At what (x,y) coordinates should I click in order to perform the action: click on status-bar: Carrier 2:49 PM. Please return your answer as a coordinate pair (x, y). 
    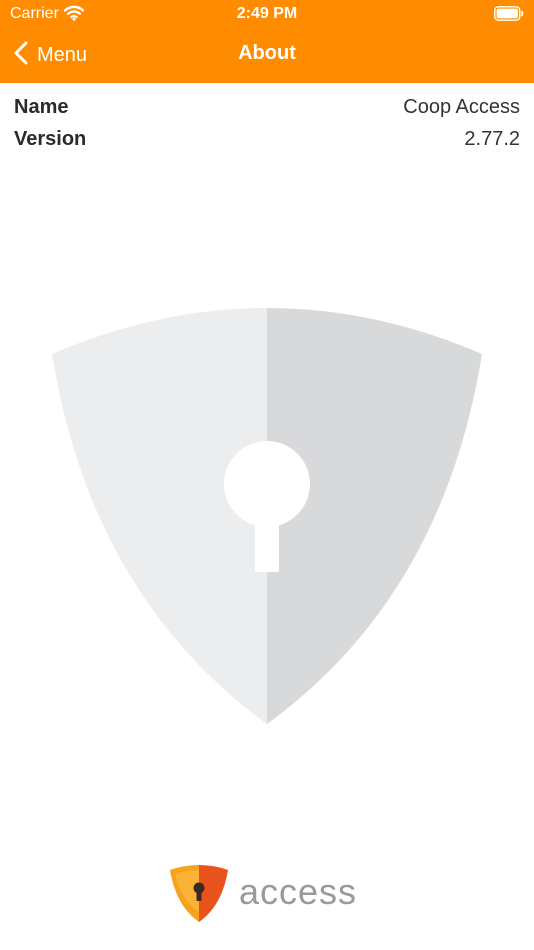
    Looking at the image, I should click on (267, 14).